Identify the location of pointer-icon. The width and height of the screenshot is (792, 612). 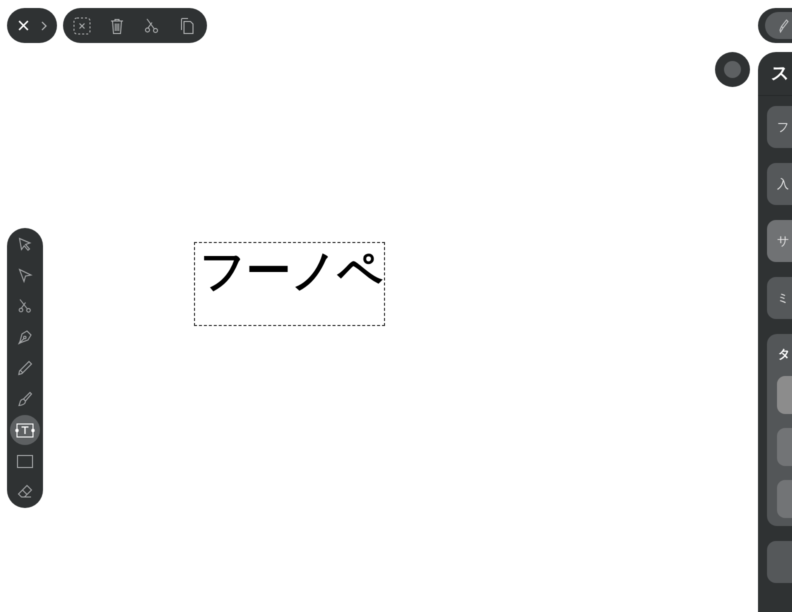
(25, 244).